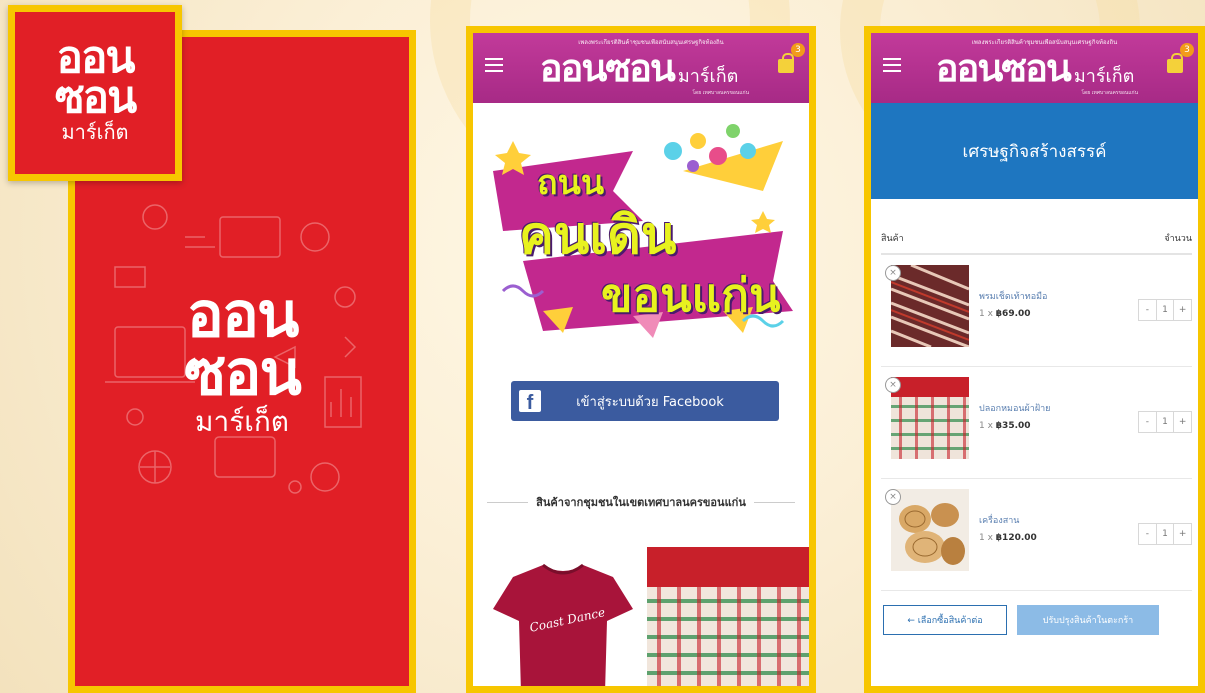 This screenshot has width=1205, height=693. What do you see at coordinates (1178, 239) in the screenshot?
I see `column-header-quantity: จำนวน` at bounding box center [1178, 239].